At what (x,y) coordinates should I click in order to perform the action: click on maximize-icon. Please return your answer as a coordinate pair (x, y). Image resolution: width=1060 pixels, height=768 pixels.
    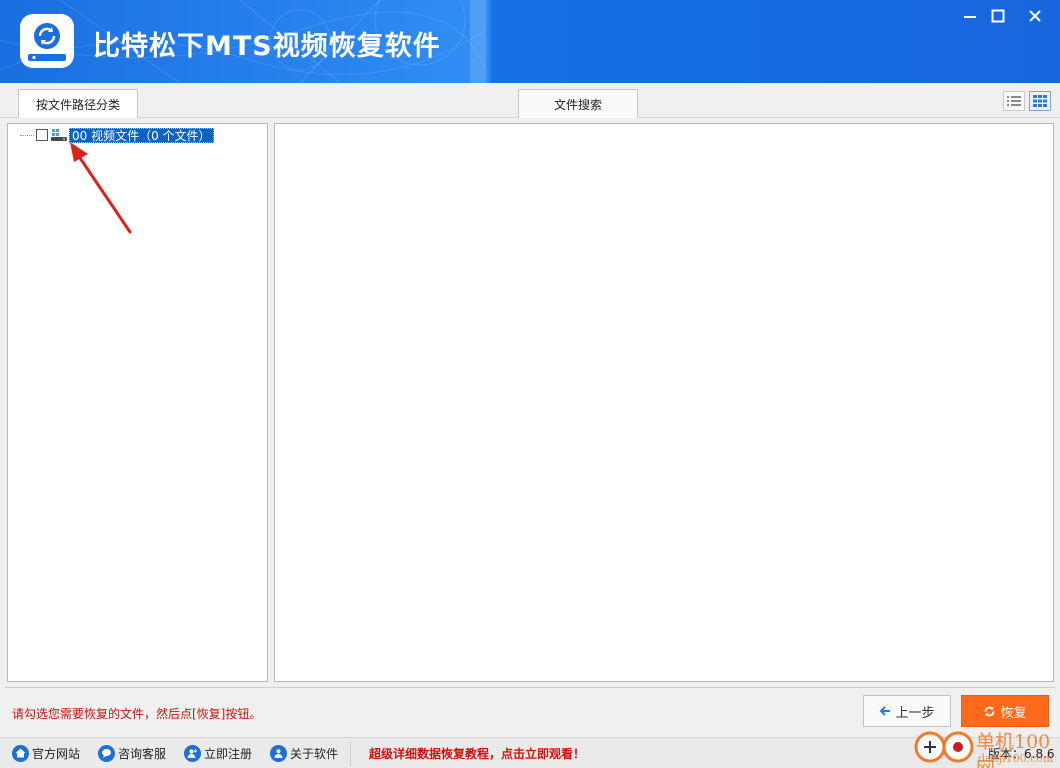
    Looking at the image, I should click on (998, 16).